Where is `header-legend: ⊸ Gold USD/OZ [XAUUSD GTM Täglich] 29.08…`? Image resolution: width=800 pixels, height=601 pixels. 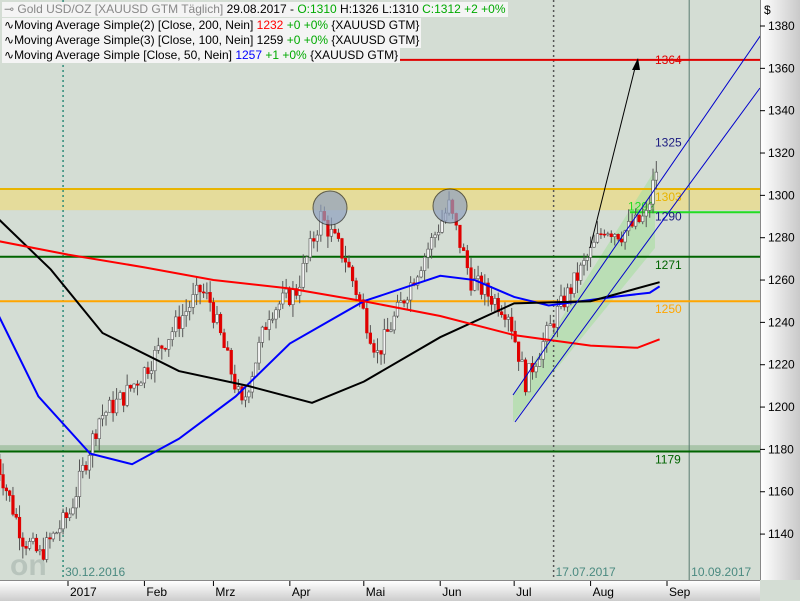
header-legend: ⊸ Gold USD/OZ [XAUUSD GTM Täglich] 29.08… is located at coordinates (255, 9).